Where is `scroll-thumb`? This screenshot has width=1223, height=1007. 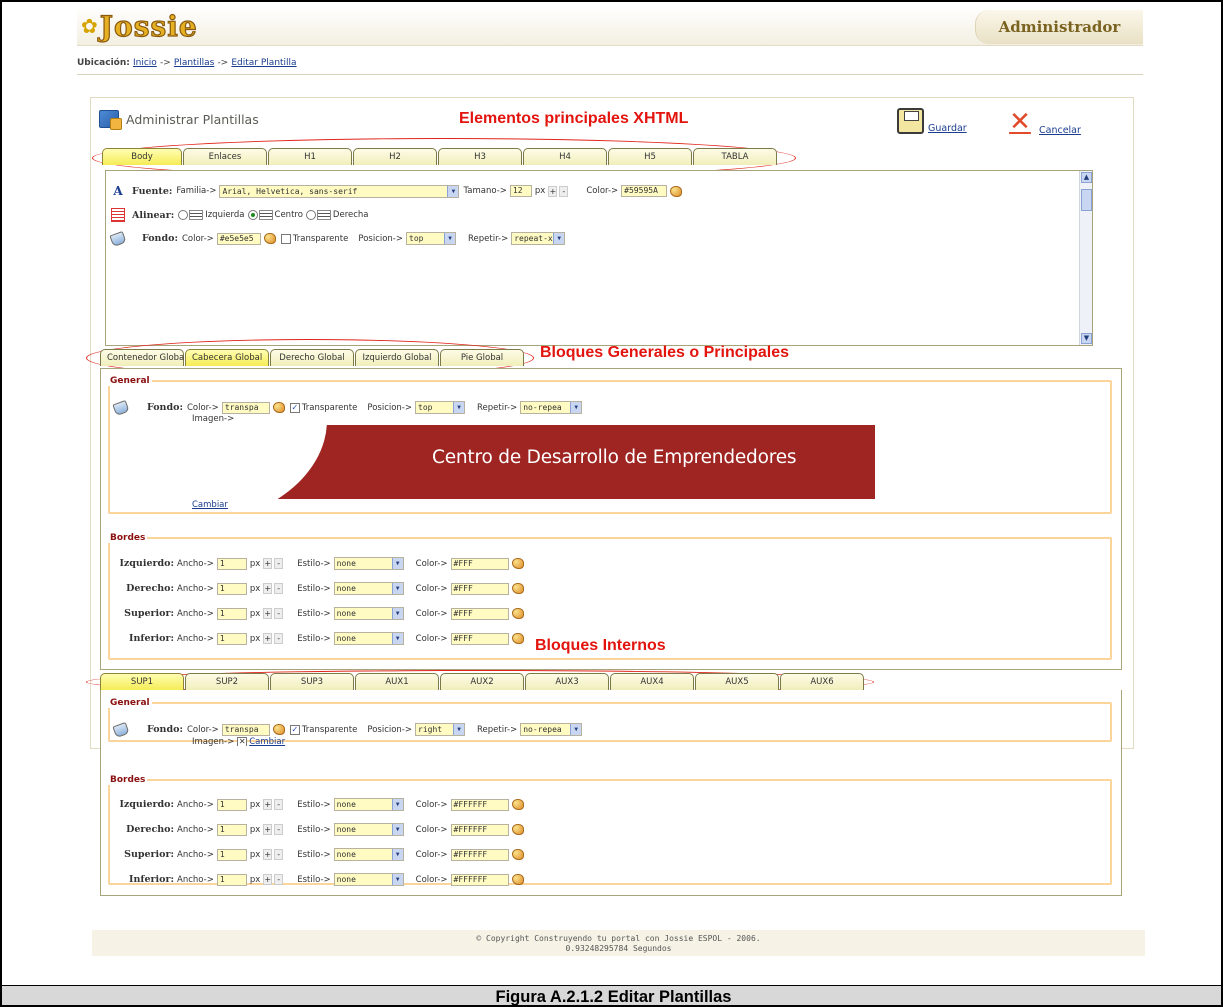 scroll-thumb is located at coordinates (1086, 200).